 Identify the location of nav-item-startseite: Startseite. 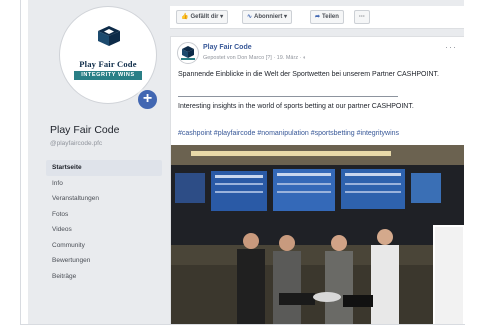
(104, 168).